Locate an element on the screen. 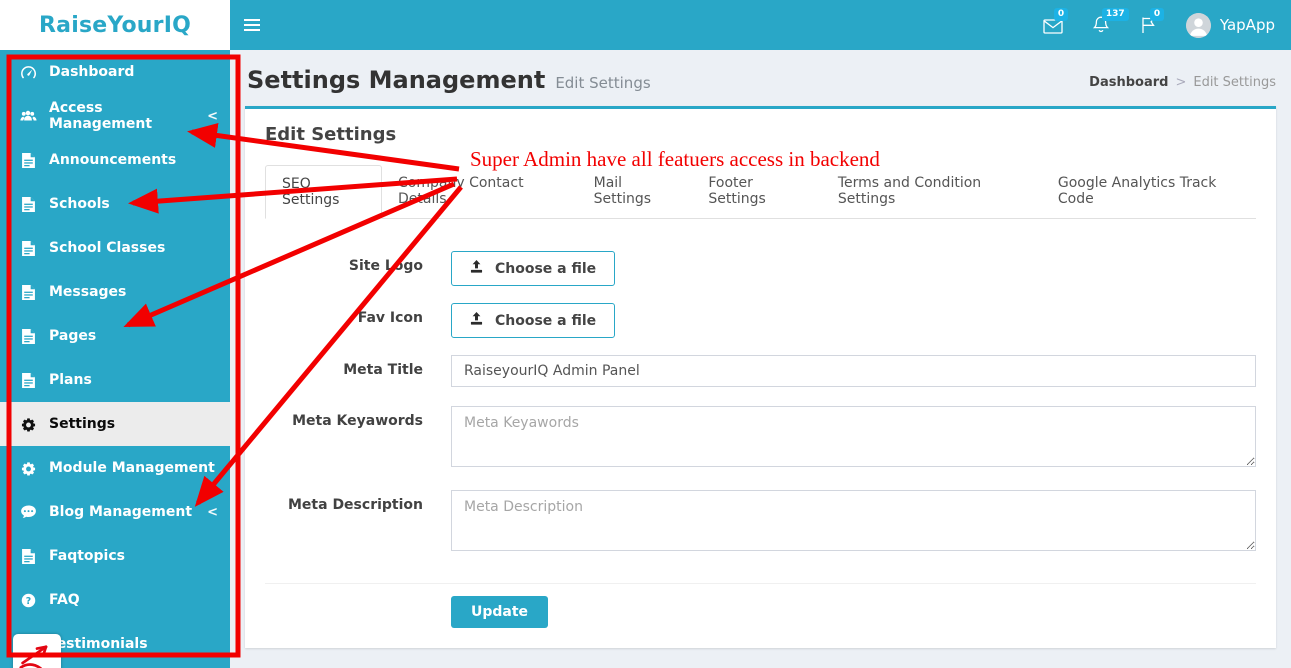  sidebar-item-label: Pages is located at coordinates (73, 336).